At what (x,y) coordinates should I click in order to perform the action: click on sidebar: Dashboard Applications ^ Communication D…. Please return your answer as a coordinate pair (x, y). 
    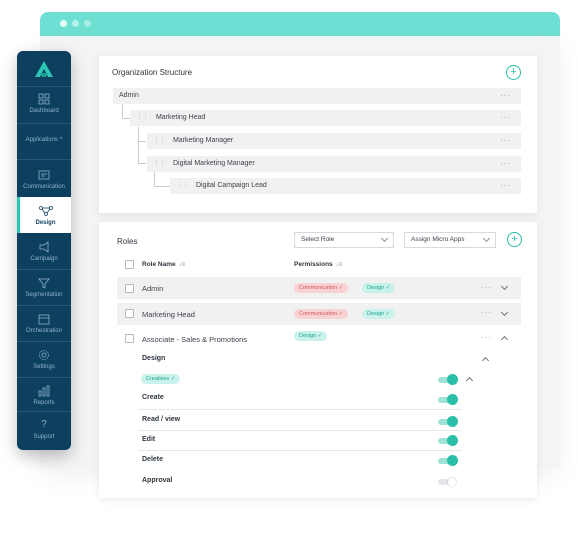
    Looking at the image, I should click on (44, 250).